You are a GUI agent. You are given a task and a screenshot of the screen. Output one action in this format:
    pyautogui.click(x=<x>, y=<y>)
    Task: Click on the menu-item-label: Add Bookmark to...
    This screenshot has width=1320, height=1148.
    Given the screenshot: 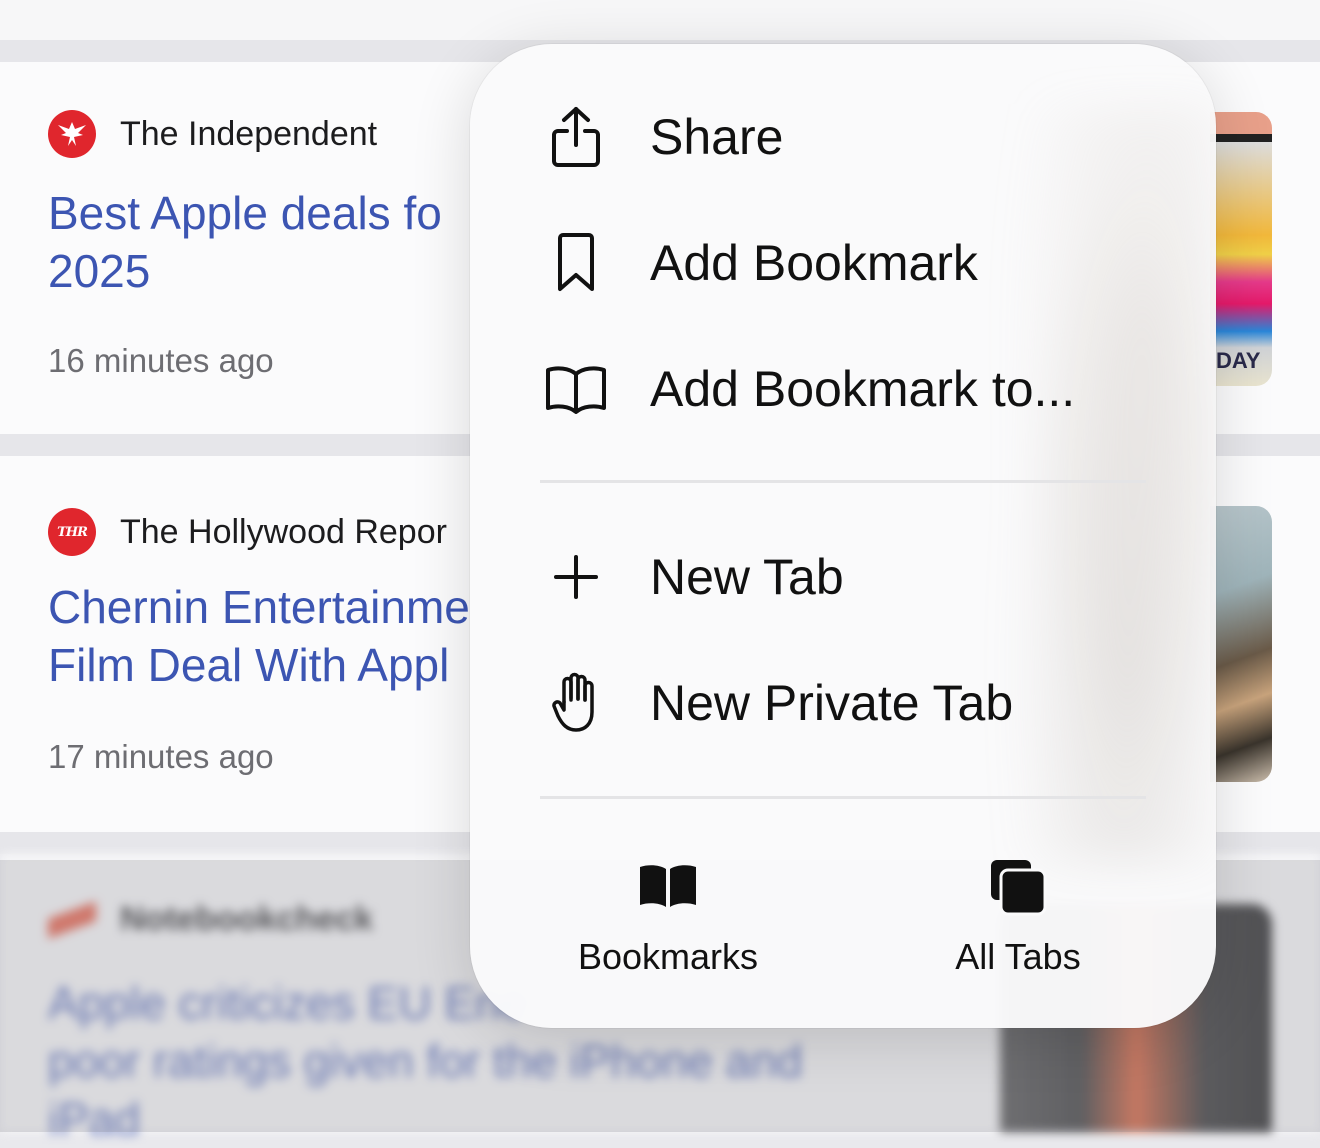 What is the action you would take?
    pyautogui.click(x=863, y=389)
    